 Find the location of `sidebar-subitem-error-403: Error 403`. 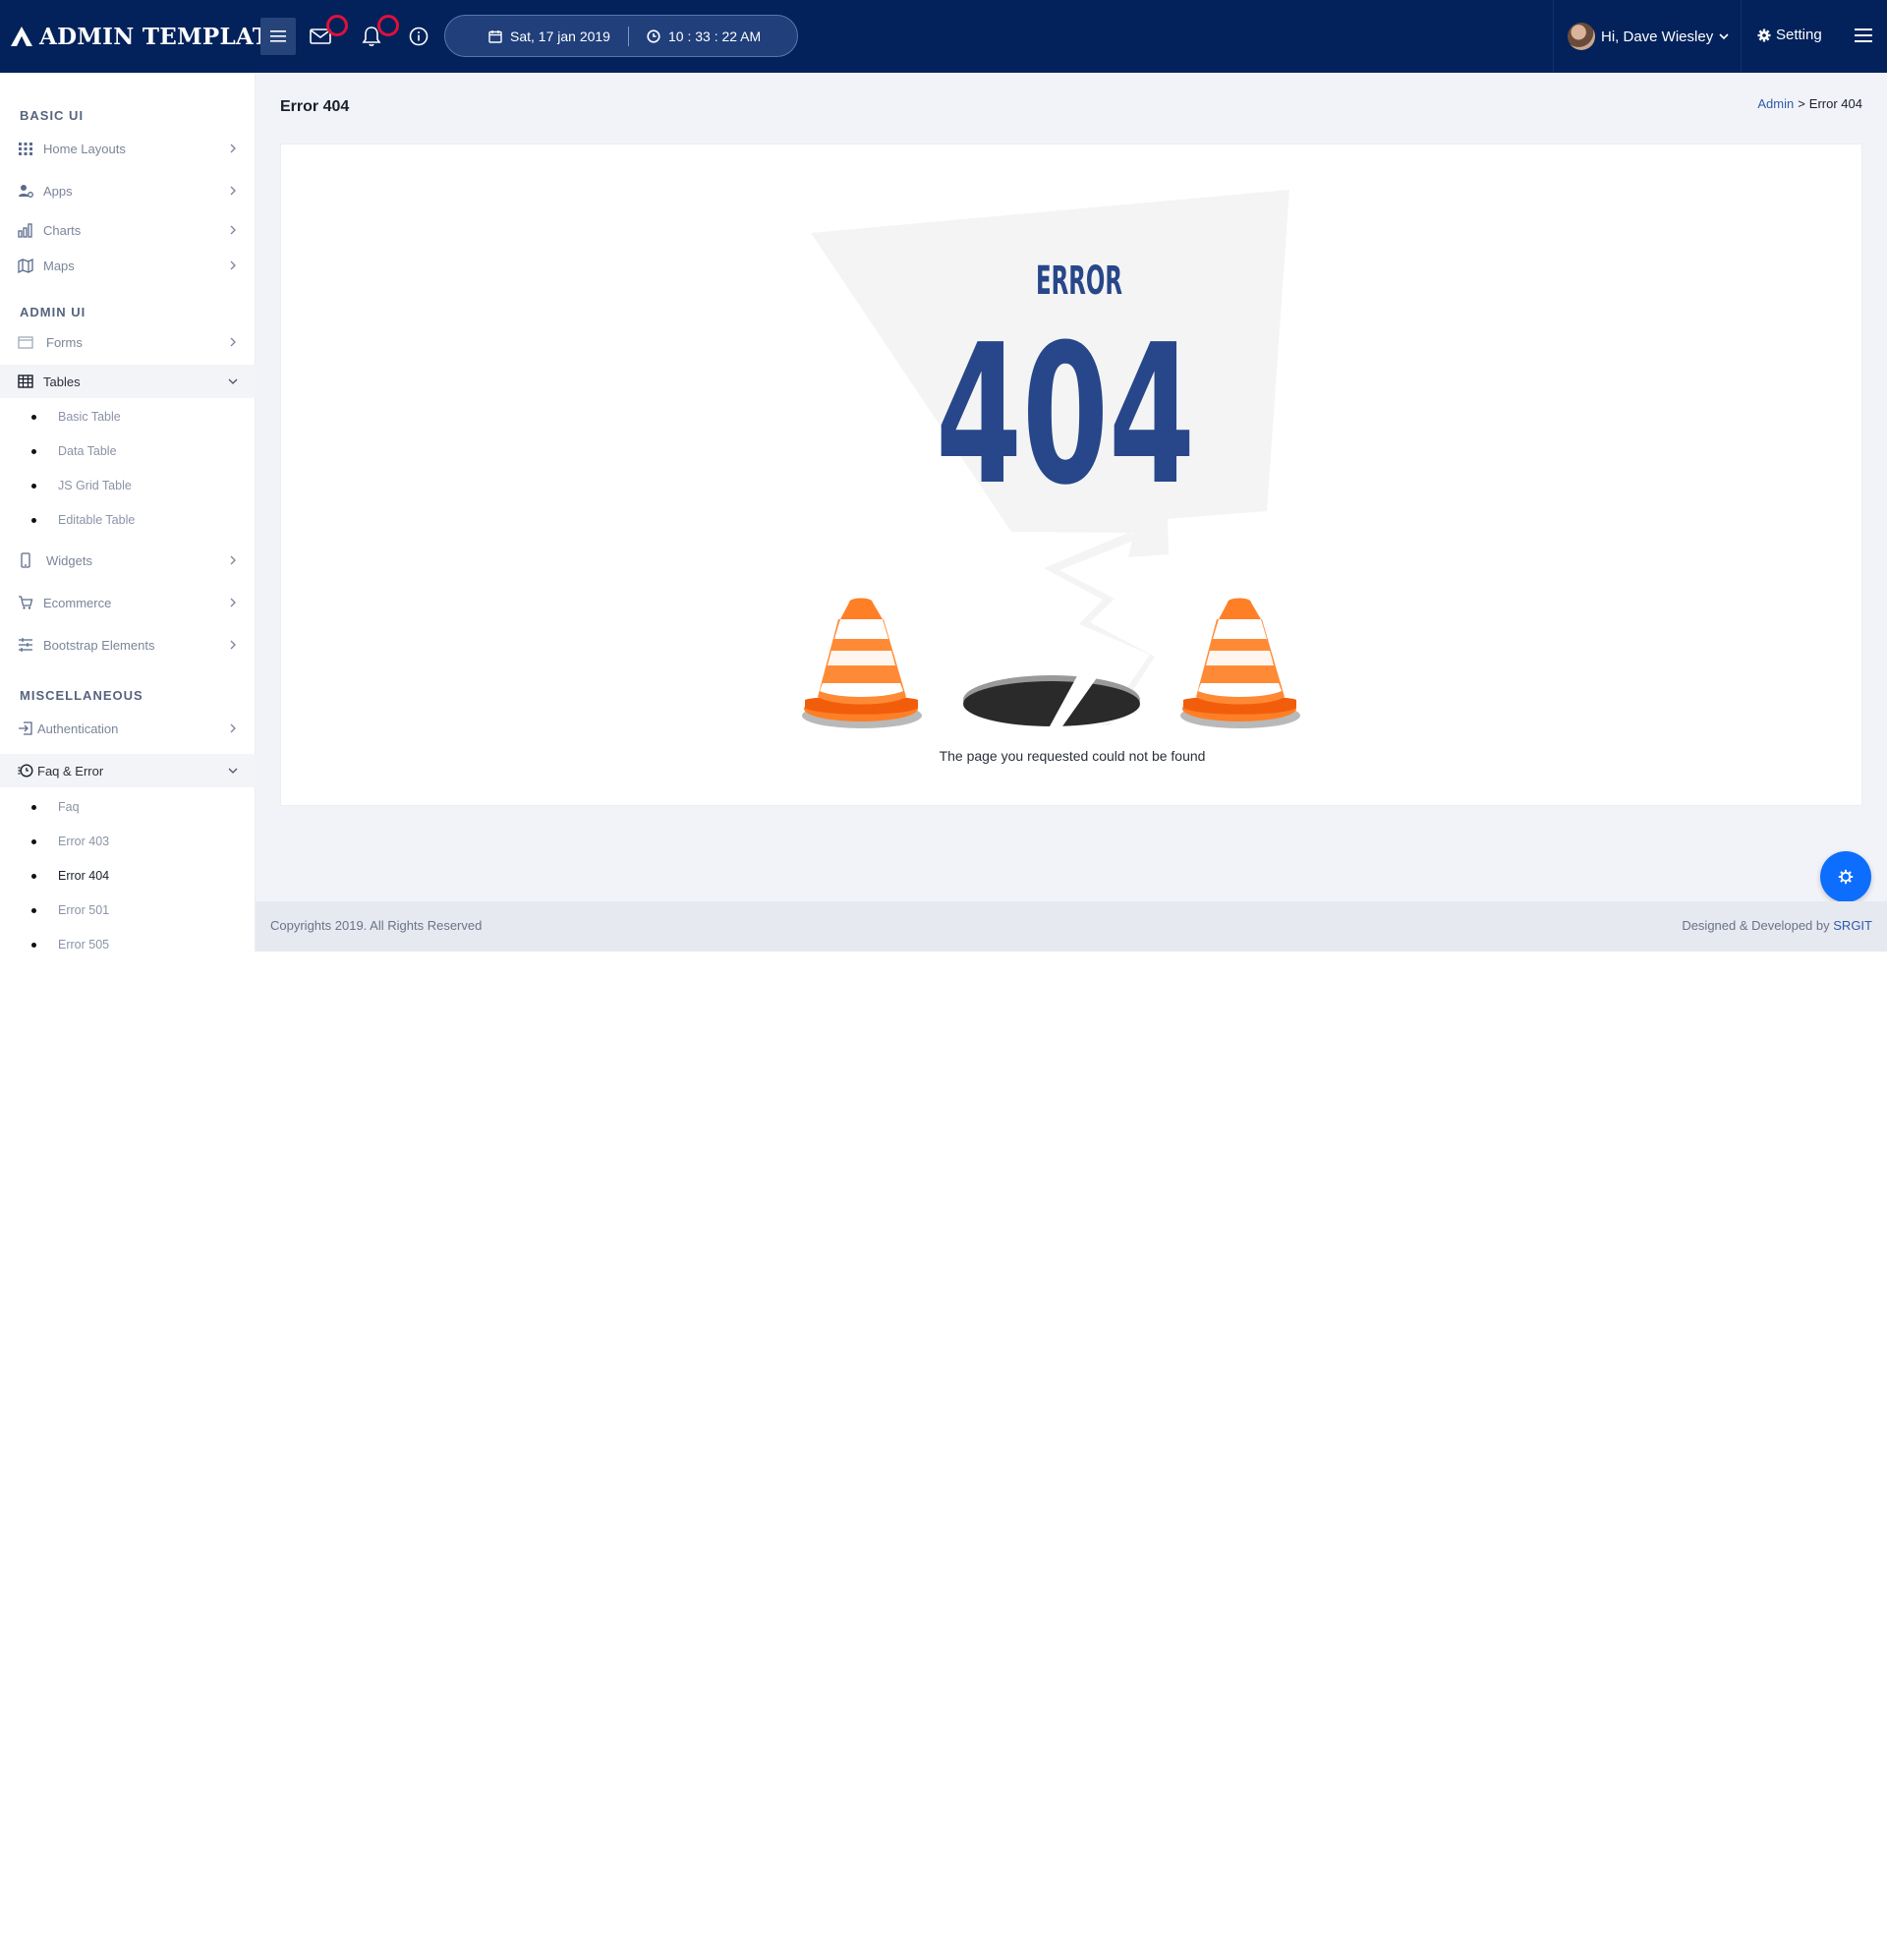

sidebar-subitem-error-403: Error 403 is located at coordinates (128, 842).